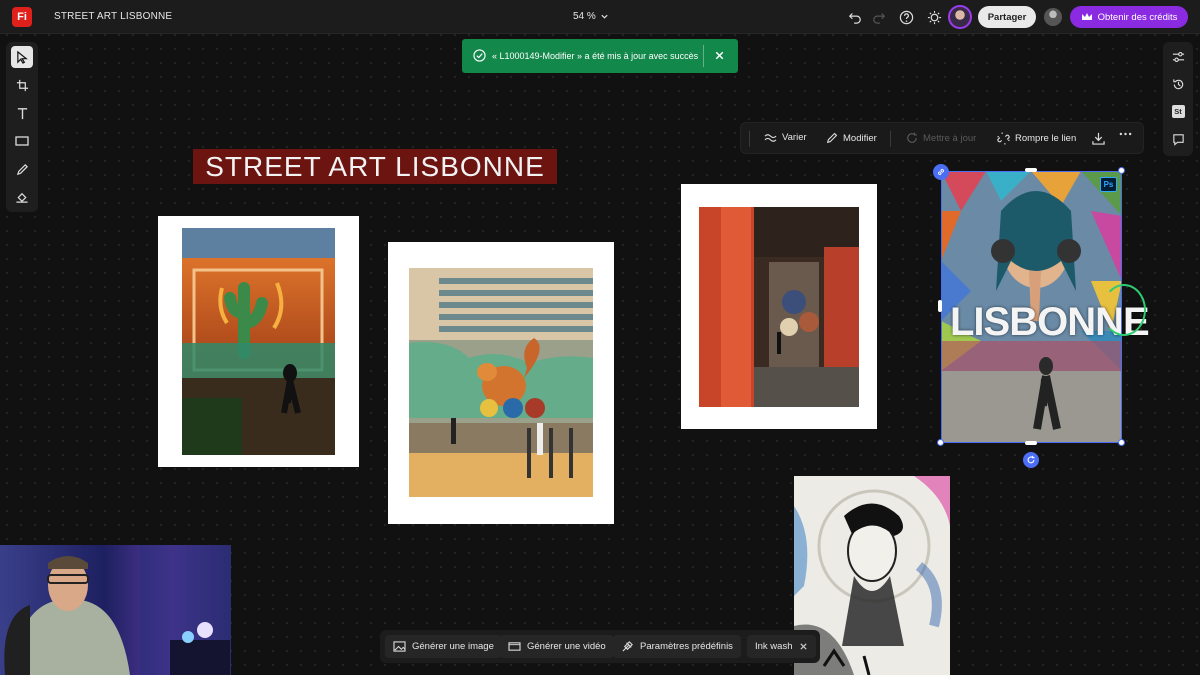 The width and height of the screenshot is (1200, 675). I want to click on comment-icon, so click(1178, 139).